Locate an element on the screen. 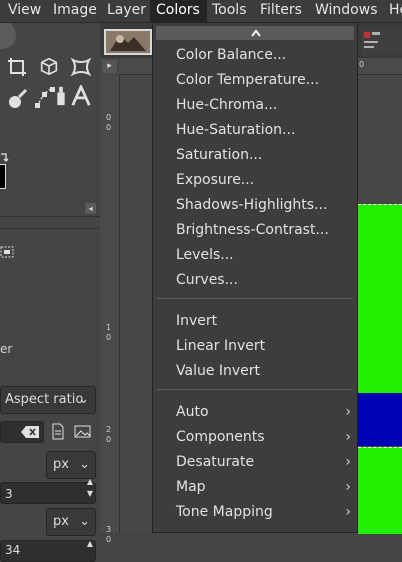 Image resolution: width=402 pixels, height=562 pixels. vruler-label: 1 is located at coordinates (109, 327).